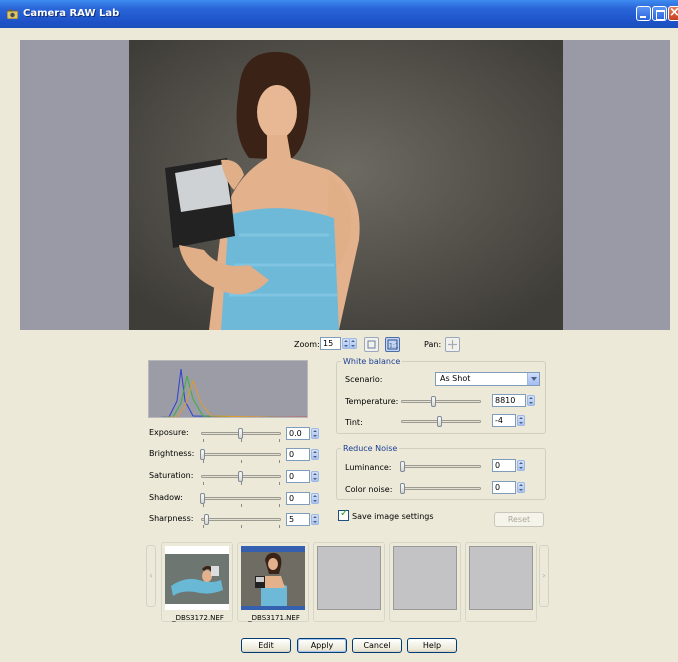 This screenshot has width=678, height=662. Describe the element at coordinates (71, 13) in the screenshot. I see `window-title: Camera RAW Lab` at that location.